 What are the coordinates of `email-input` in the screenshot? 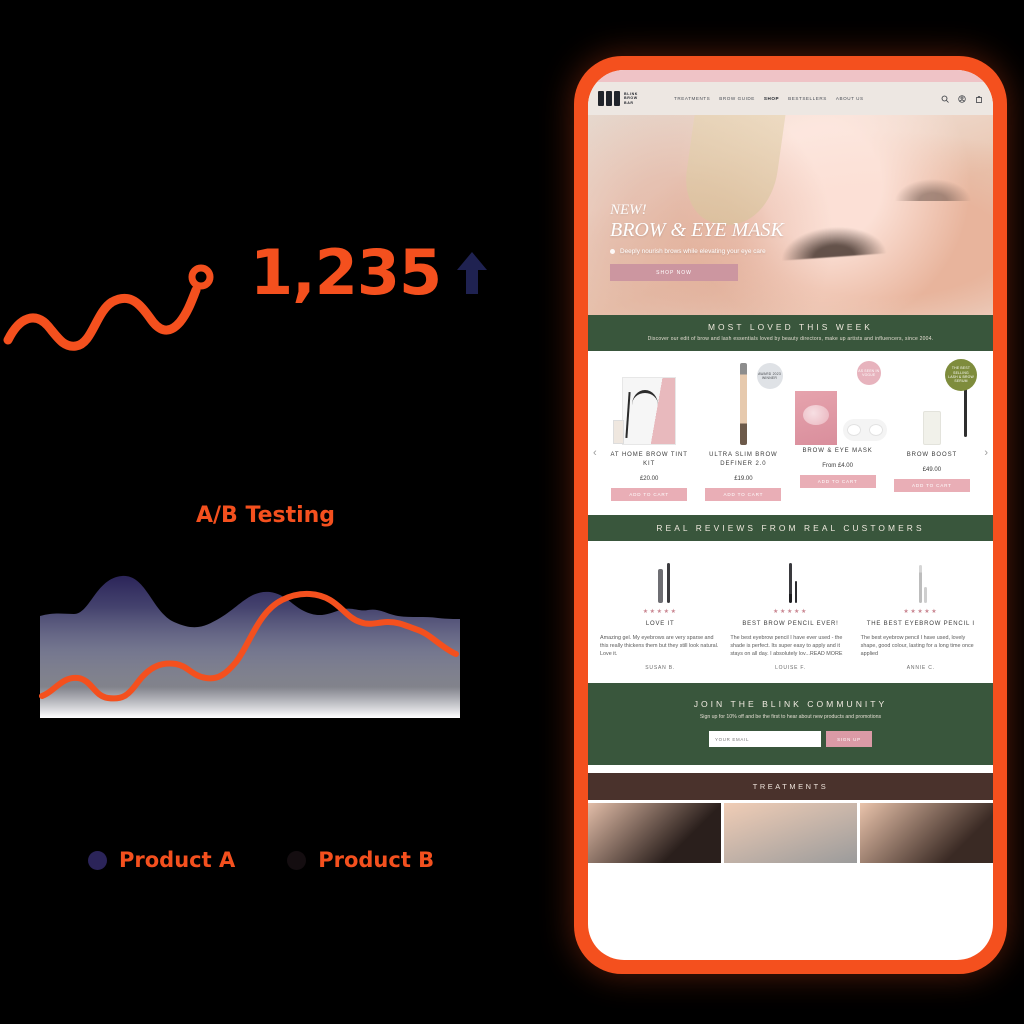 It's located at (765, 739).